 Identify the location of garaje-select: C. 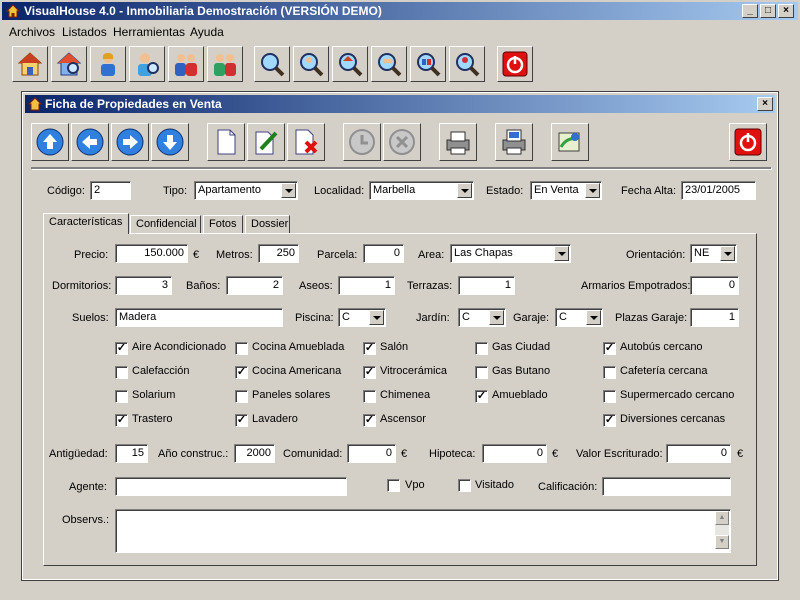
(579, 317).